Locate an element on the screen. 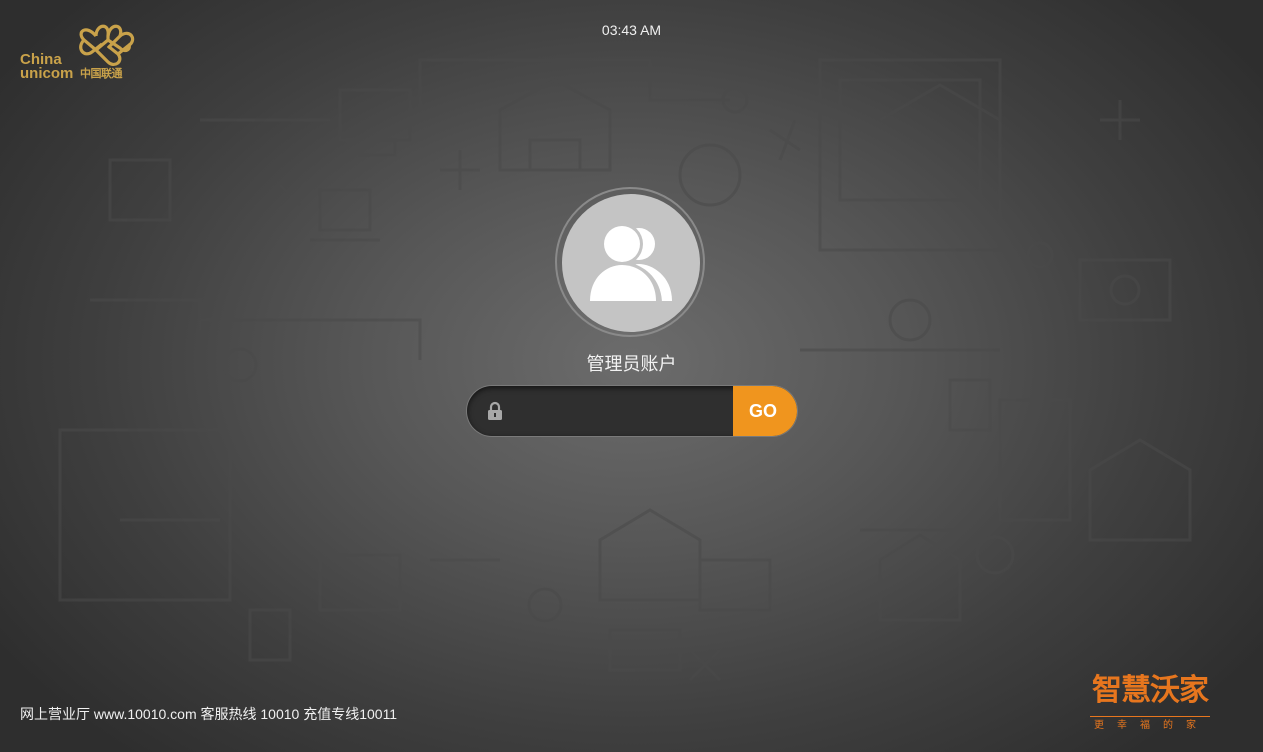  brand-divider is located at coordinates (1150, 716).